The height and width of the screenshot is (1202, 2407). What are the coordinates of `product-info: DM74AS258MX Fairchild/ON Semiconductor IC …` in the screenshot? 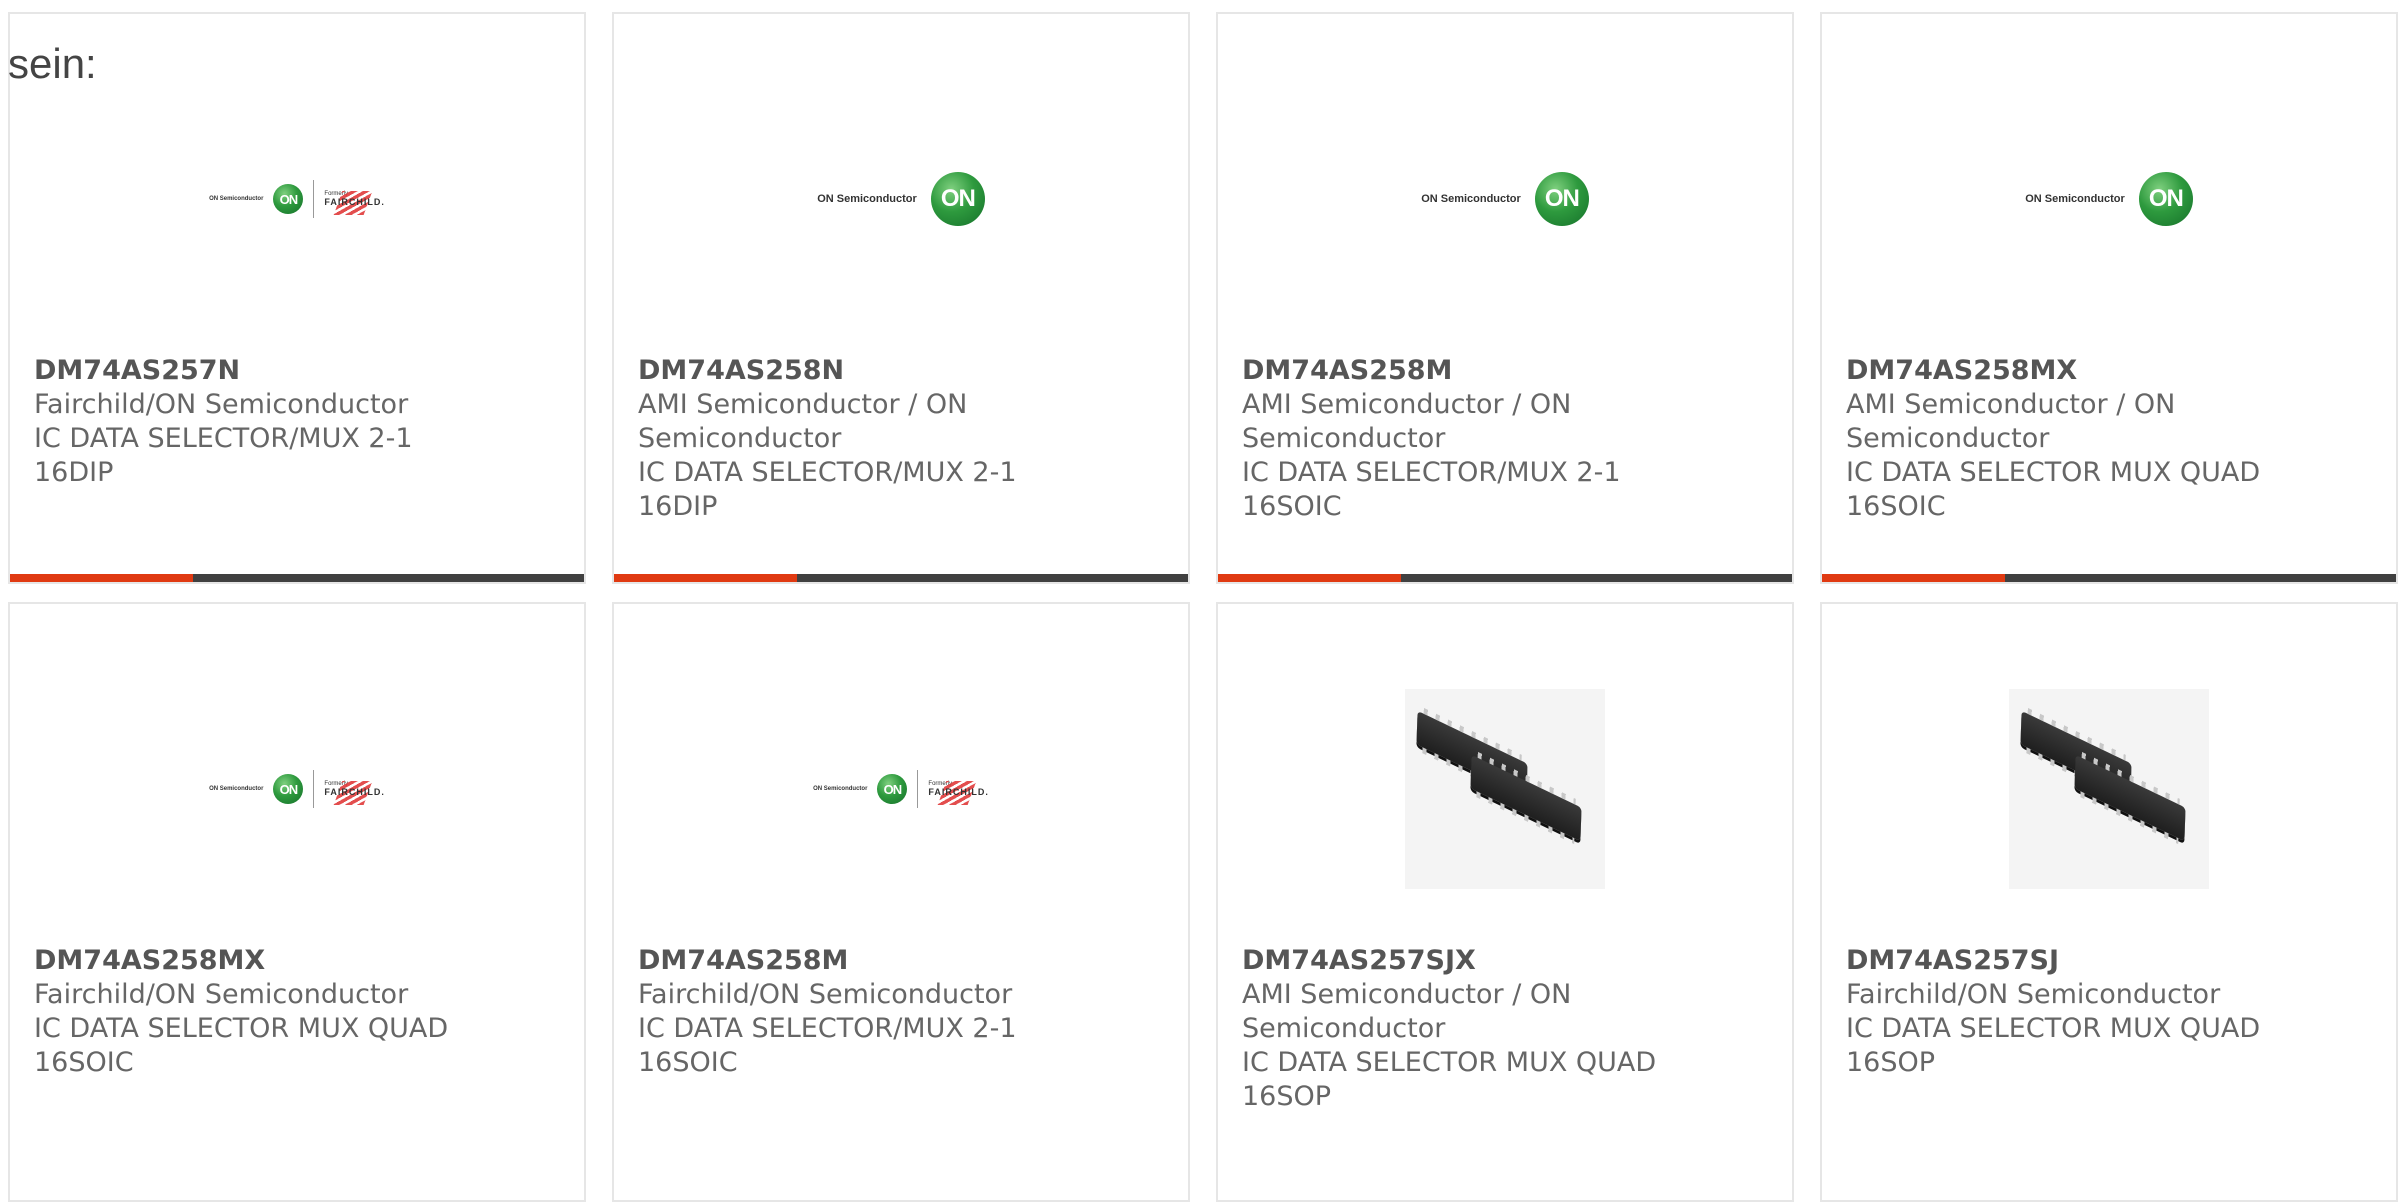 It's located at (249, 1012).